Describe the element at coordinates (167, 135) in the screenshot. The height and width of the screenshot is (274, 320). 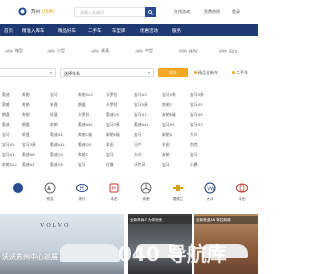
I see `model-link: 奔驰S` at that location.